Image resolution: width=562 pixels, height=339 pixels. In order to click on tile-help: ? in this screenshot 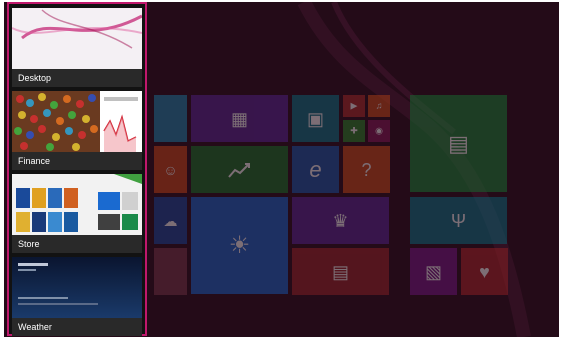, I will do `click(366, 169)`.